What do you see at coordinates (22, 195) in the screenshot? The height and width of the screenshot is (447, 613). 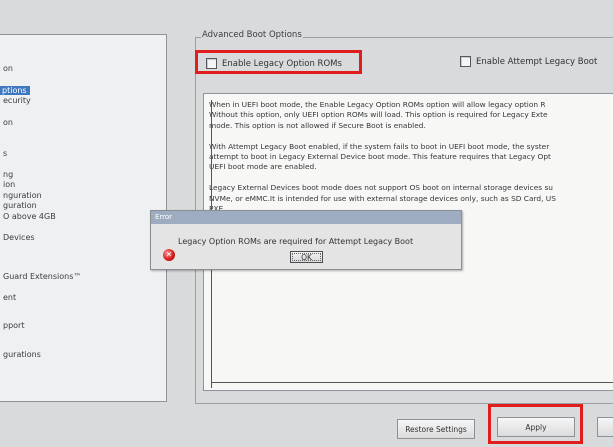 I see `nav-item: nguration` at bounding box center [22, 195].